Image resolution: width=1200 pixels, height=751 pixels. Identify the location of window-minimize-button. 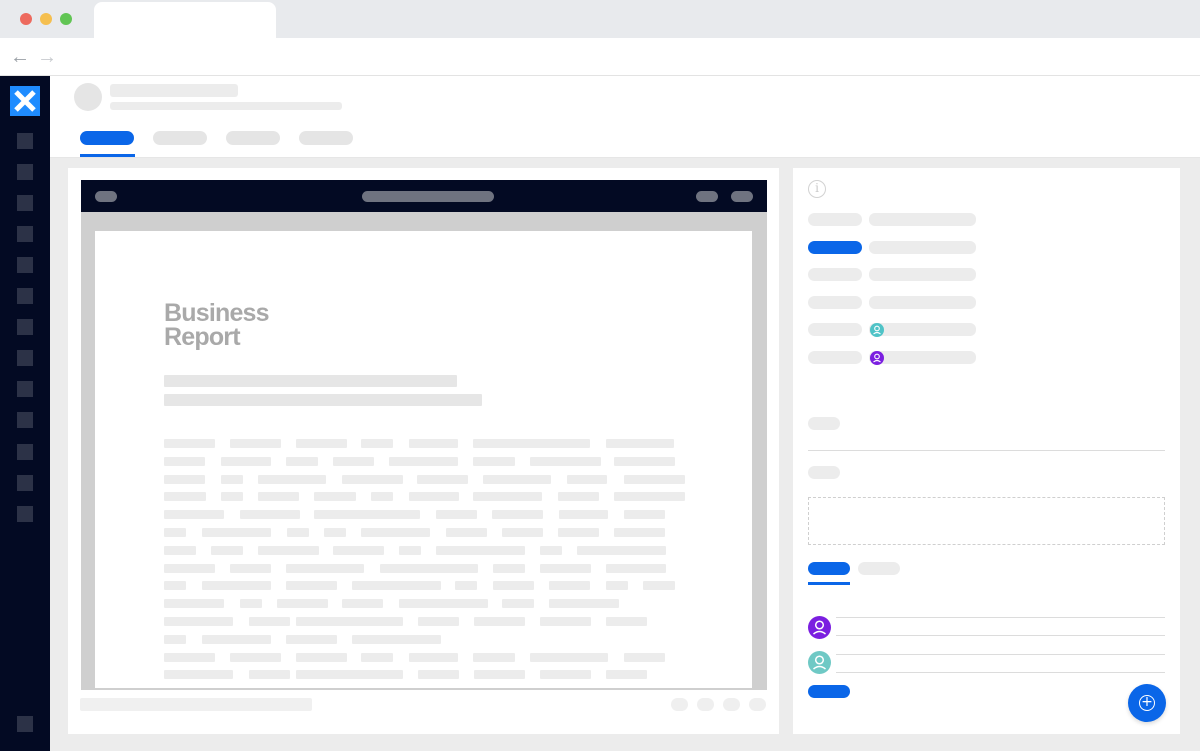
(46, 19).